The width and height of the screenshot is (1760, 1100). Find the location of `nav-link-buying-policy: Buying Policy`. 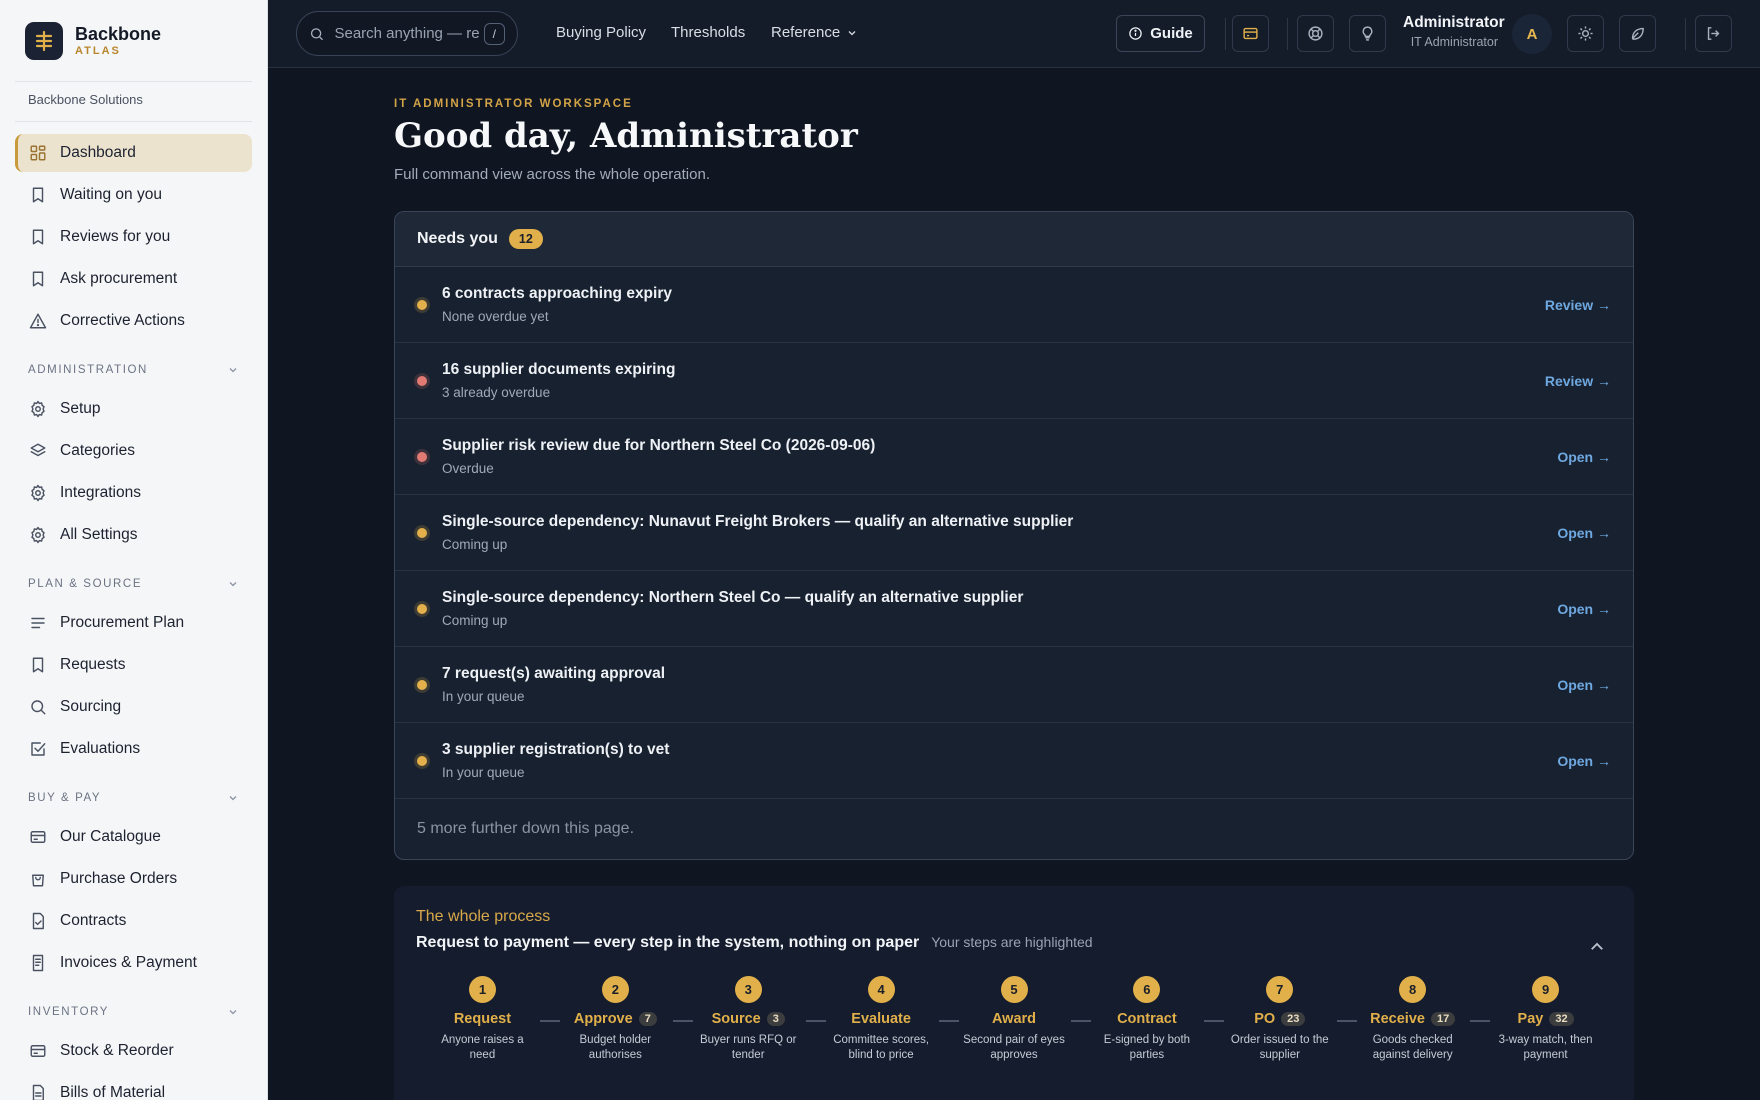

nav-link-buying-policy: Buying Policy is located at coordinates (601, 32).